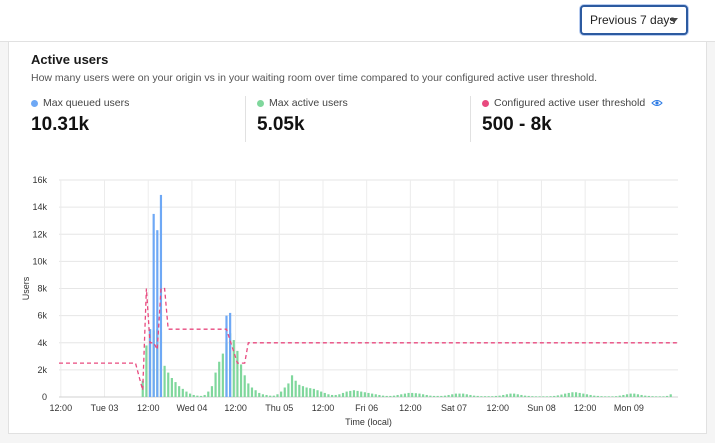 Image resolution: width=715 pixels, height=443 pixels. Describe the element at coordinates (42, 343) in the screenshot. I see `y-tick-label: 4k` at that location.